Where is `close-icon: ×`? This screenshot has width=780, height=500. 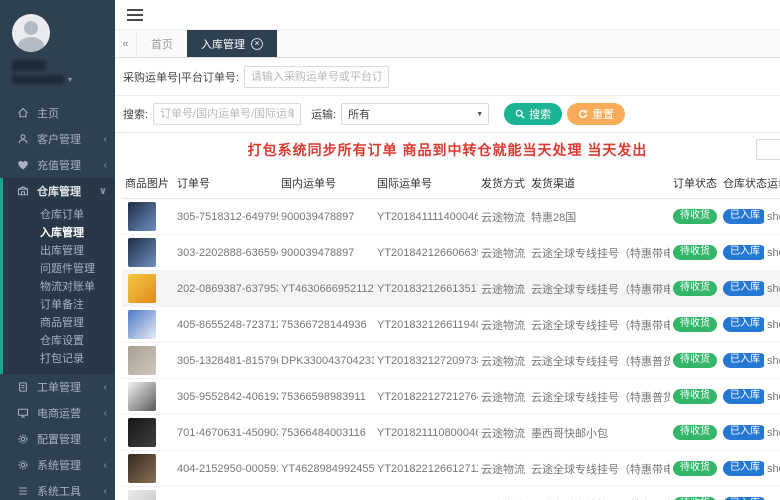 close-icon: × is located at coordinates (257, 43).